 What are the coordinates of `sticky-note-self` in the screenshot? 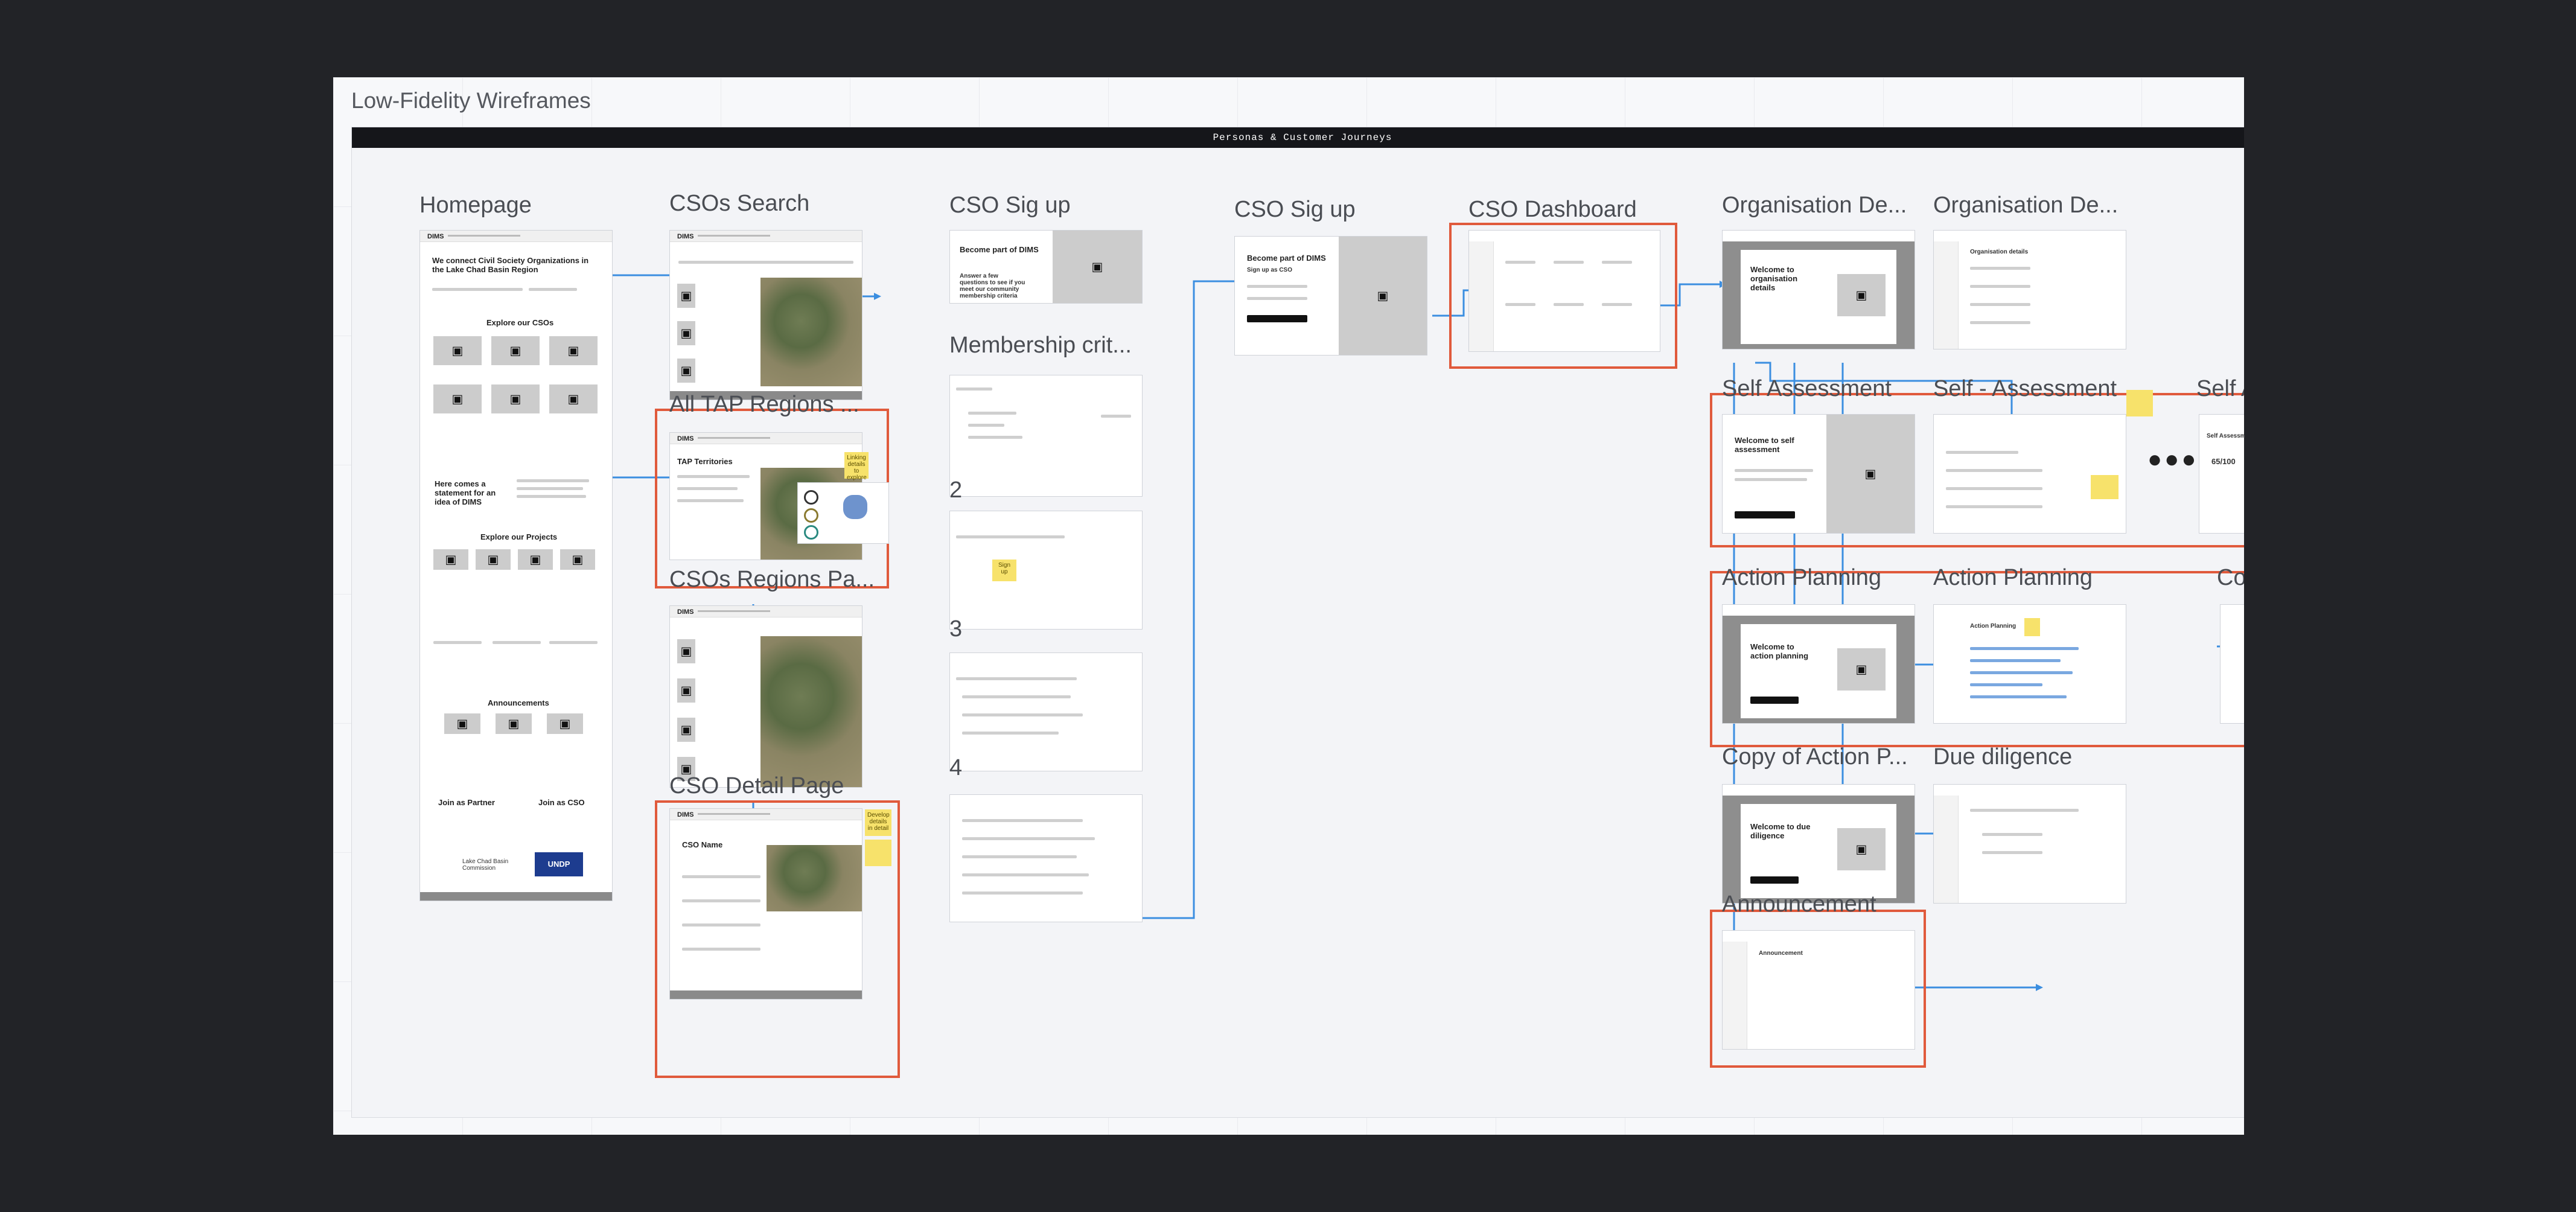 It's located at (2105, 487).